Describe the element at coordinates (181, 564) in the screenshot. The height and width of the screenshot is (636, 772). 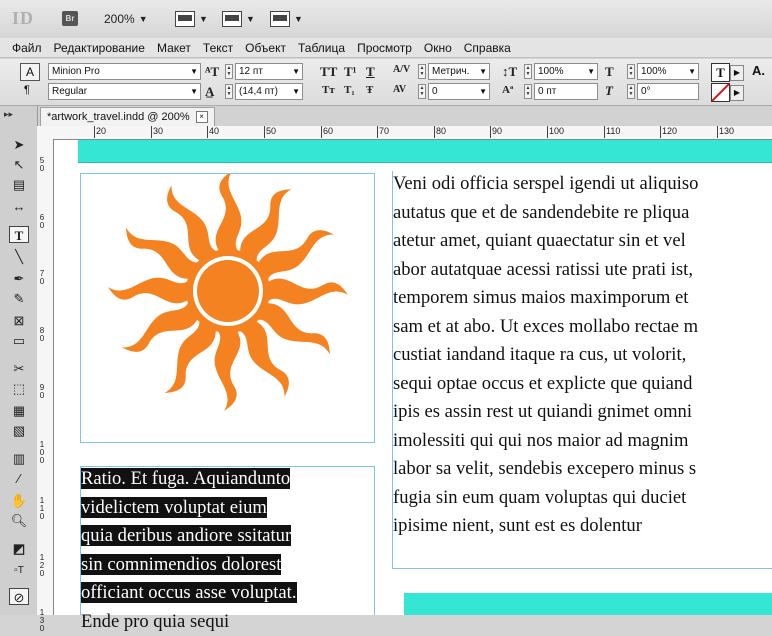
I see `selected-text-line: sin comnimendios dolorest` at that location.